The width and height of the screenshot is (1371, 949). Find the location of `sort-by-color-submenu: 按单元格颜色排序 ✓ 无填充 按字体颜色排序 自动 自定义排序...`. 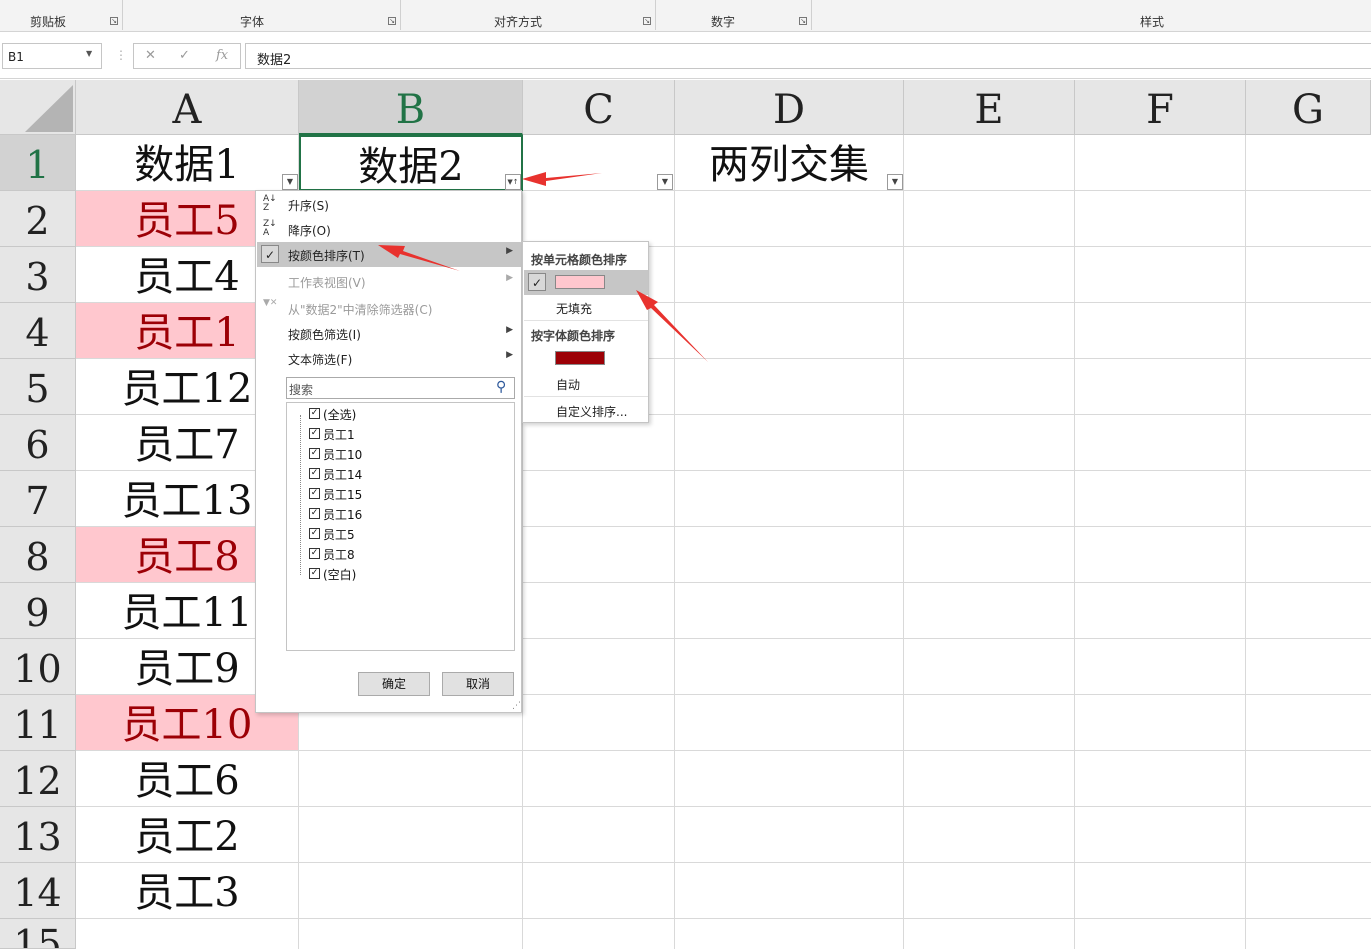

sort-by-color-submenu: 按单元格颜色排序 ✓ 无填充 按字体颜色排序 自动 自定义排序... is located at coordinates (585, 332).